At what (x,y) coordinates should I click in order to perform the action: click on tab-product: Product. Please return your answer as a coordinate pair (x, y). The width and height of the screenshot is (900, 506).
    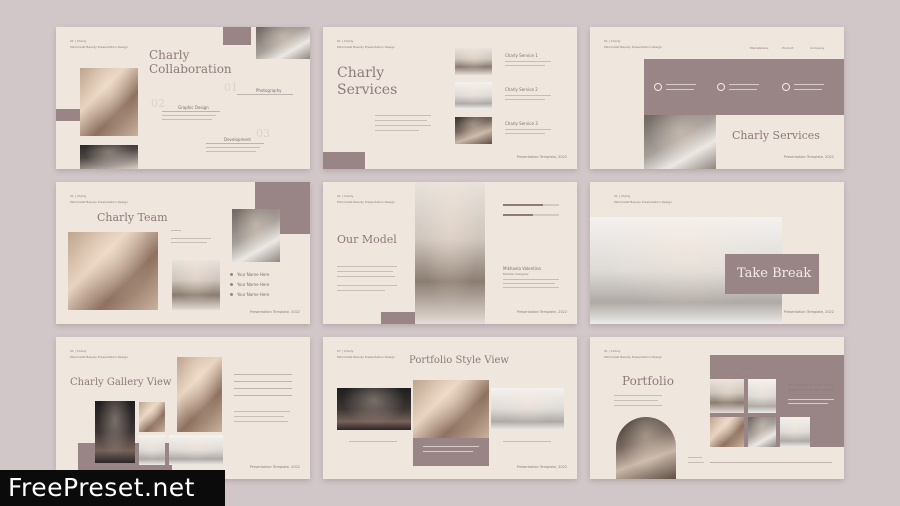
    Looking at the image, I should click on (787, 48).